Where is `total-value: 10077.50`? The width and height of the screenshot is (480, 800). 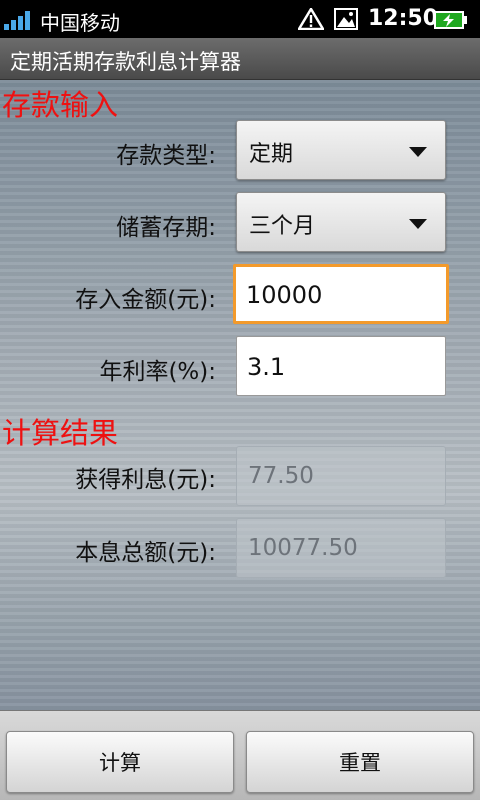
total-value: 10077.50 is located at coordinates (303, 548).